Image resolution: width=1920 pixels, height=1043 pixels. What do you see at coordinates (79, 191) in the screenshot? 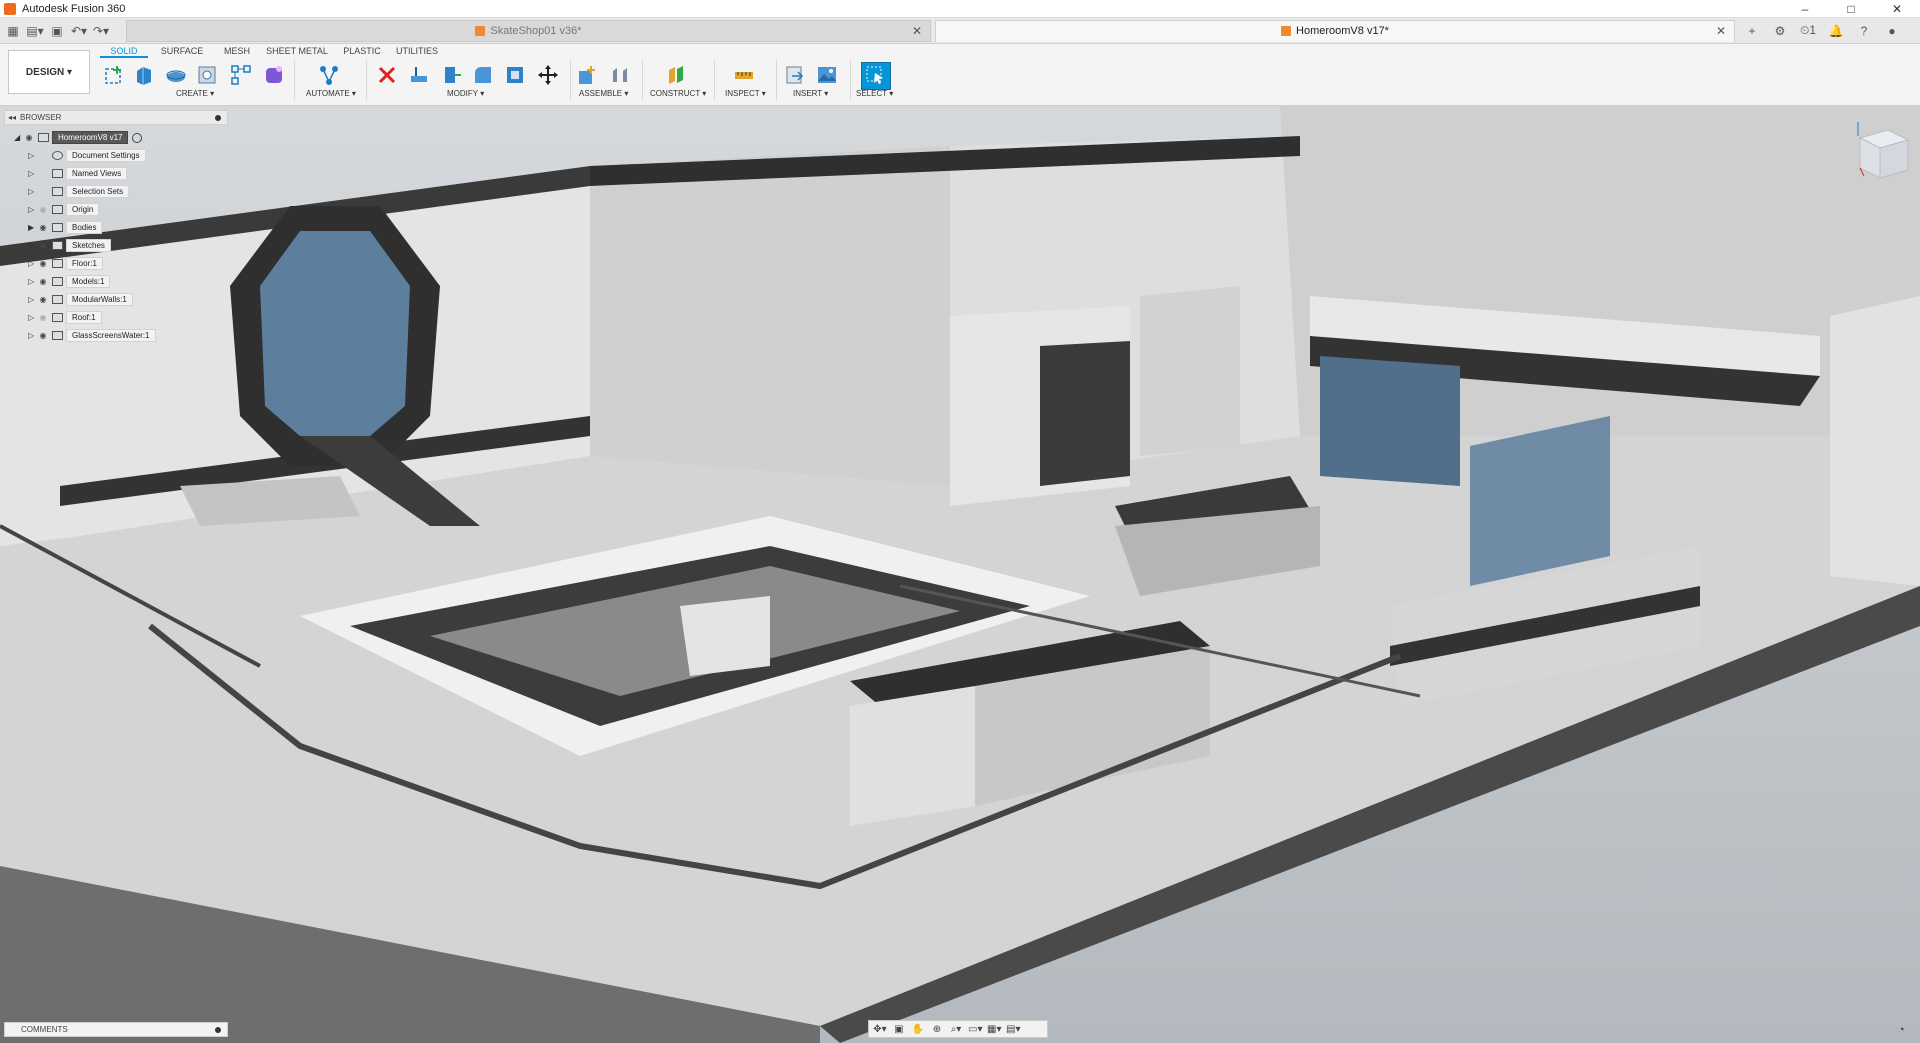
I see `browser-item-selection-sets: ▷ Selection Sets` at bounding box center [79, 191].